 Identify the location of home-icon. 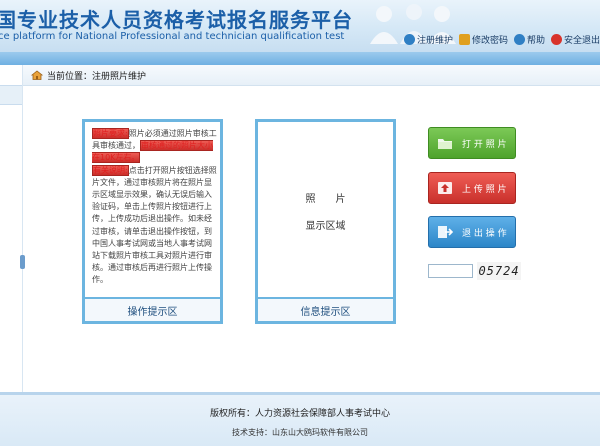
(37, 75).